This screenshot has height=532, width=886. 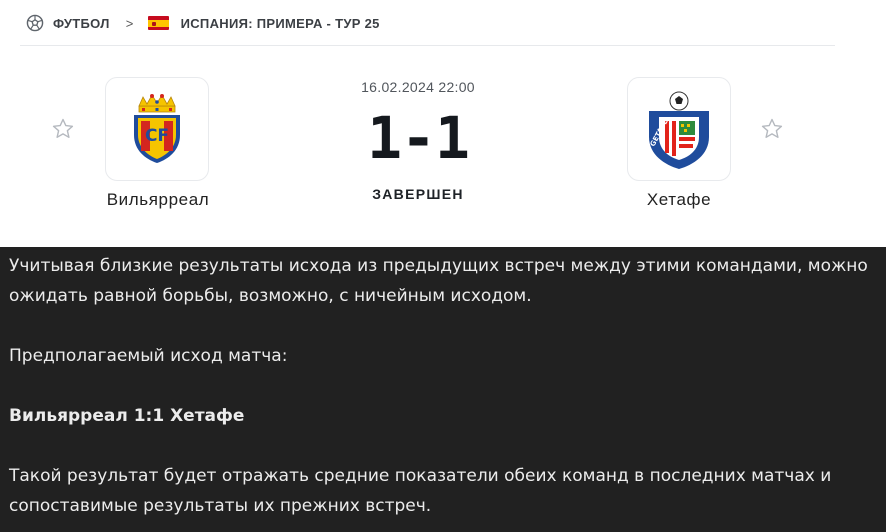 What do you see at coordinates (127, 416) in the screenshot?
I see `prediction-result: Вильярреал 1:1 Хетафе` at bounding box center [127, 416].